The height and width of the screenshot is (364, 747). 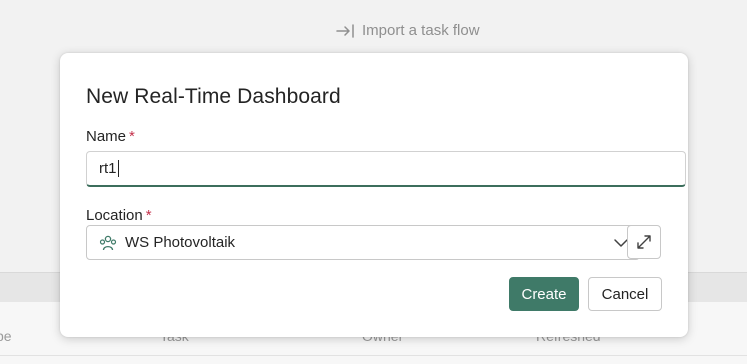 What do you see at coordinates (345, 30) in the screenshot?
I see `import-icon` at bounding box center [345, 30].